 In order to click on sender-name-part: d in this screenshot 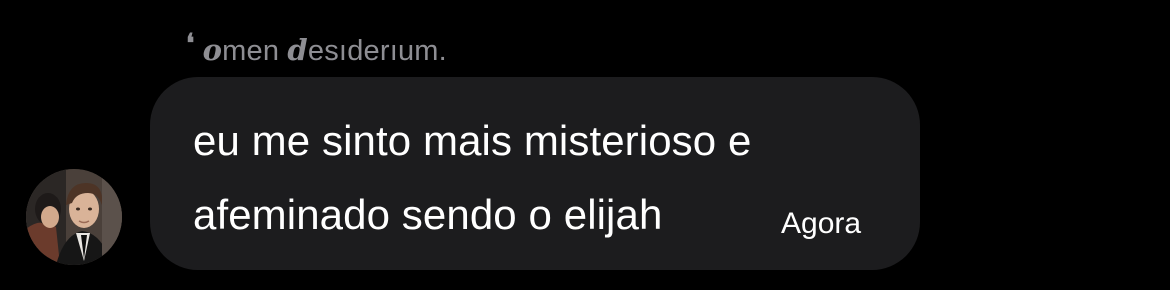, I will do `click(297, 49)`.